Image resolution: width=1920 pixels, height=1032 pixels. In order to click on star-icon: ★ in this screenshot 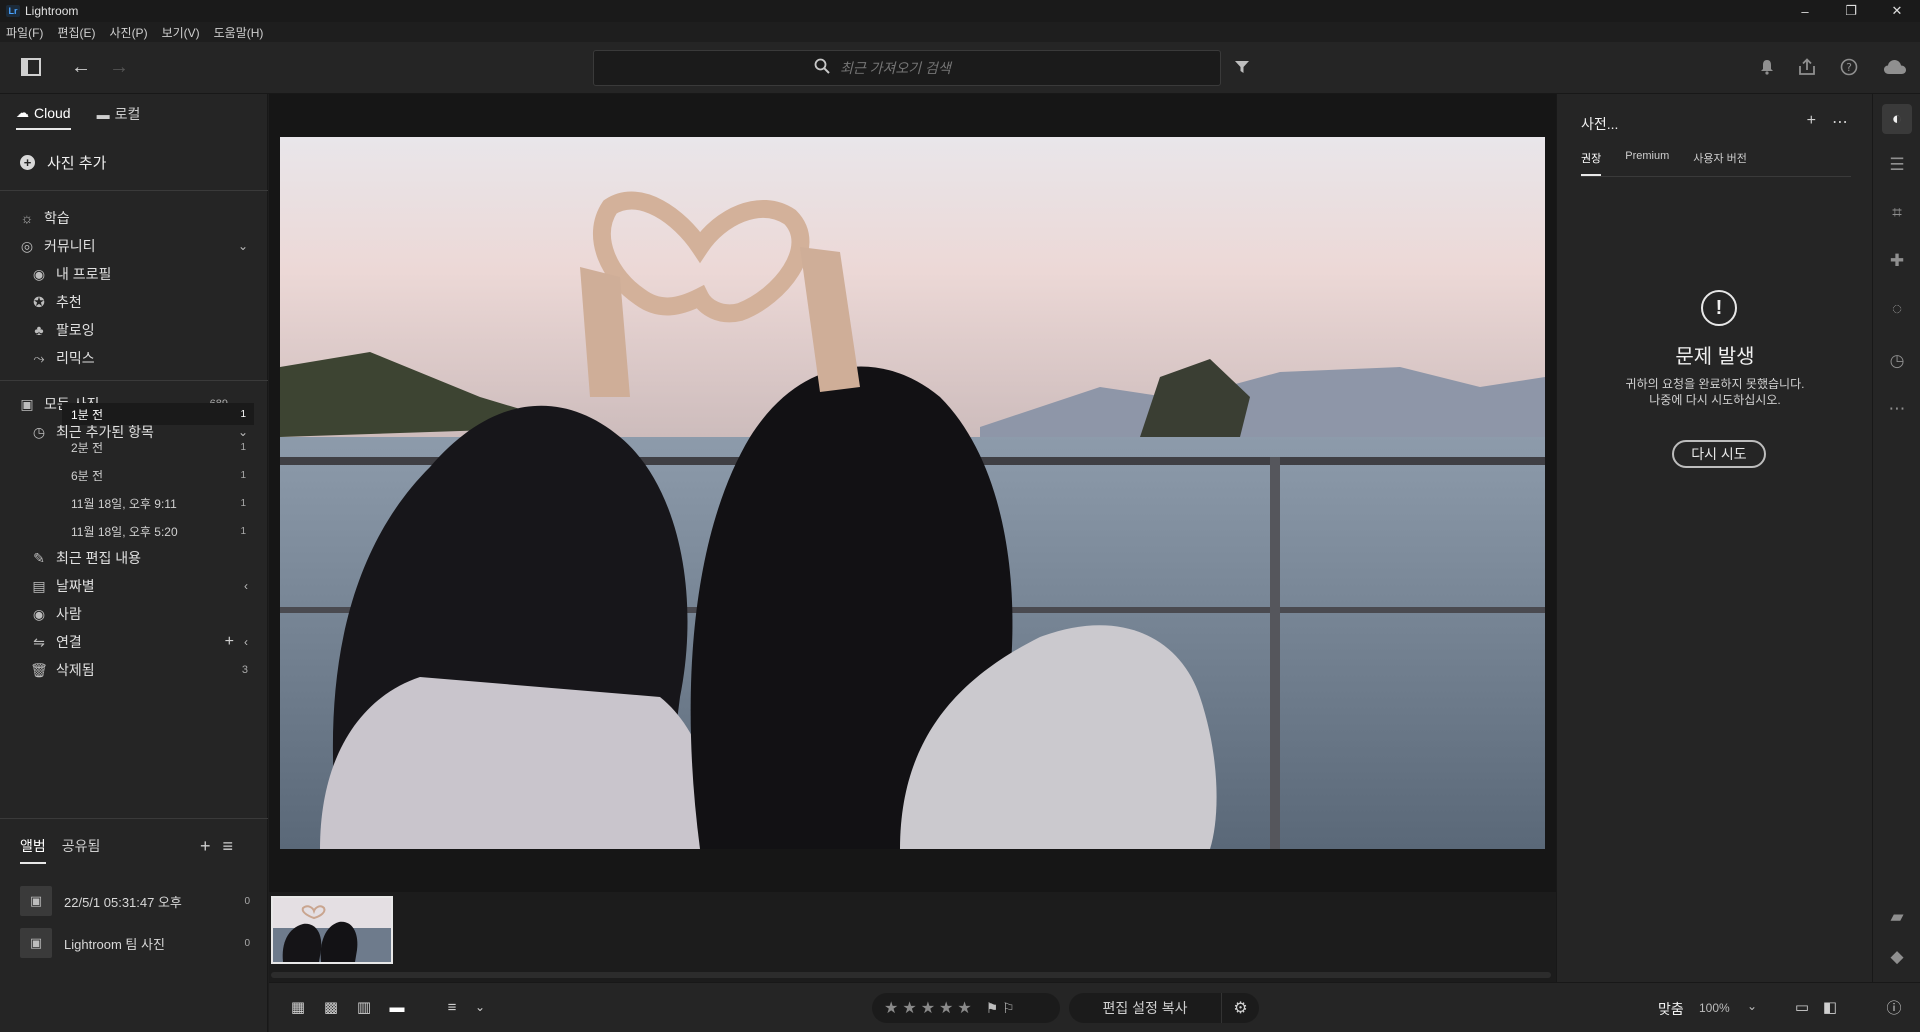, I will do `click(909, 1008)`.